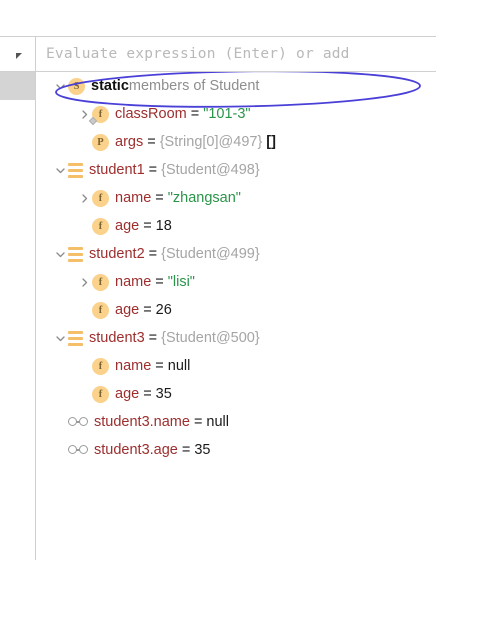 This screenshot has height=617, width=501. Describe the element at coordinates (204, 198) in the screenshot. I see `variable-value: "zhangsan"` at that location.